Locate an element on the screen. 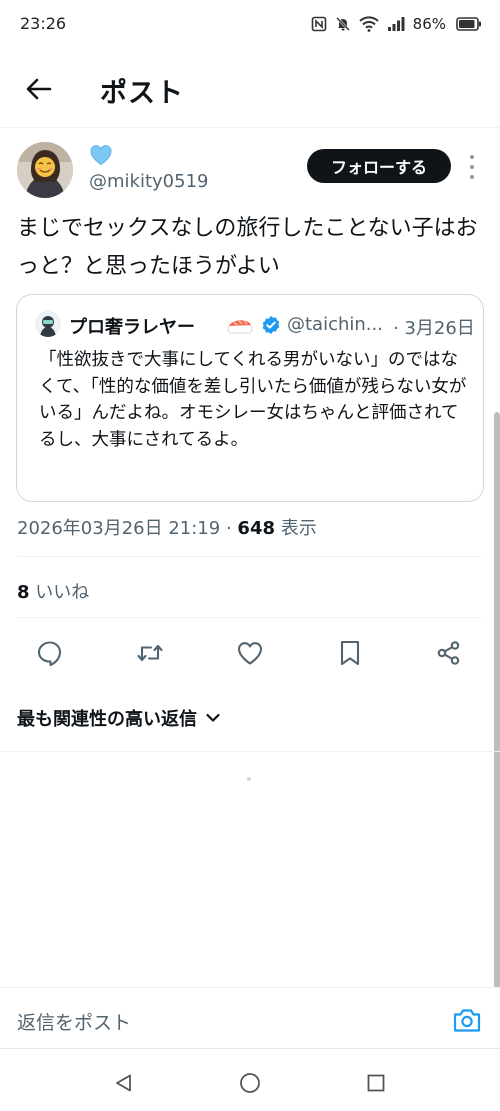 Image resolution: width=500 pixels, height=1111 pixels. circle-home-icon is located at coordinates (250, 1083).